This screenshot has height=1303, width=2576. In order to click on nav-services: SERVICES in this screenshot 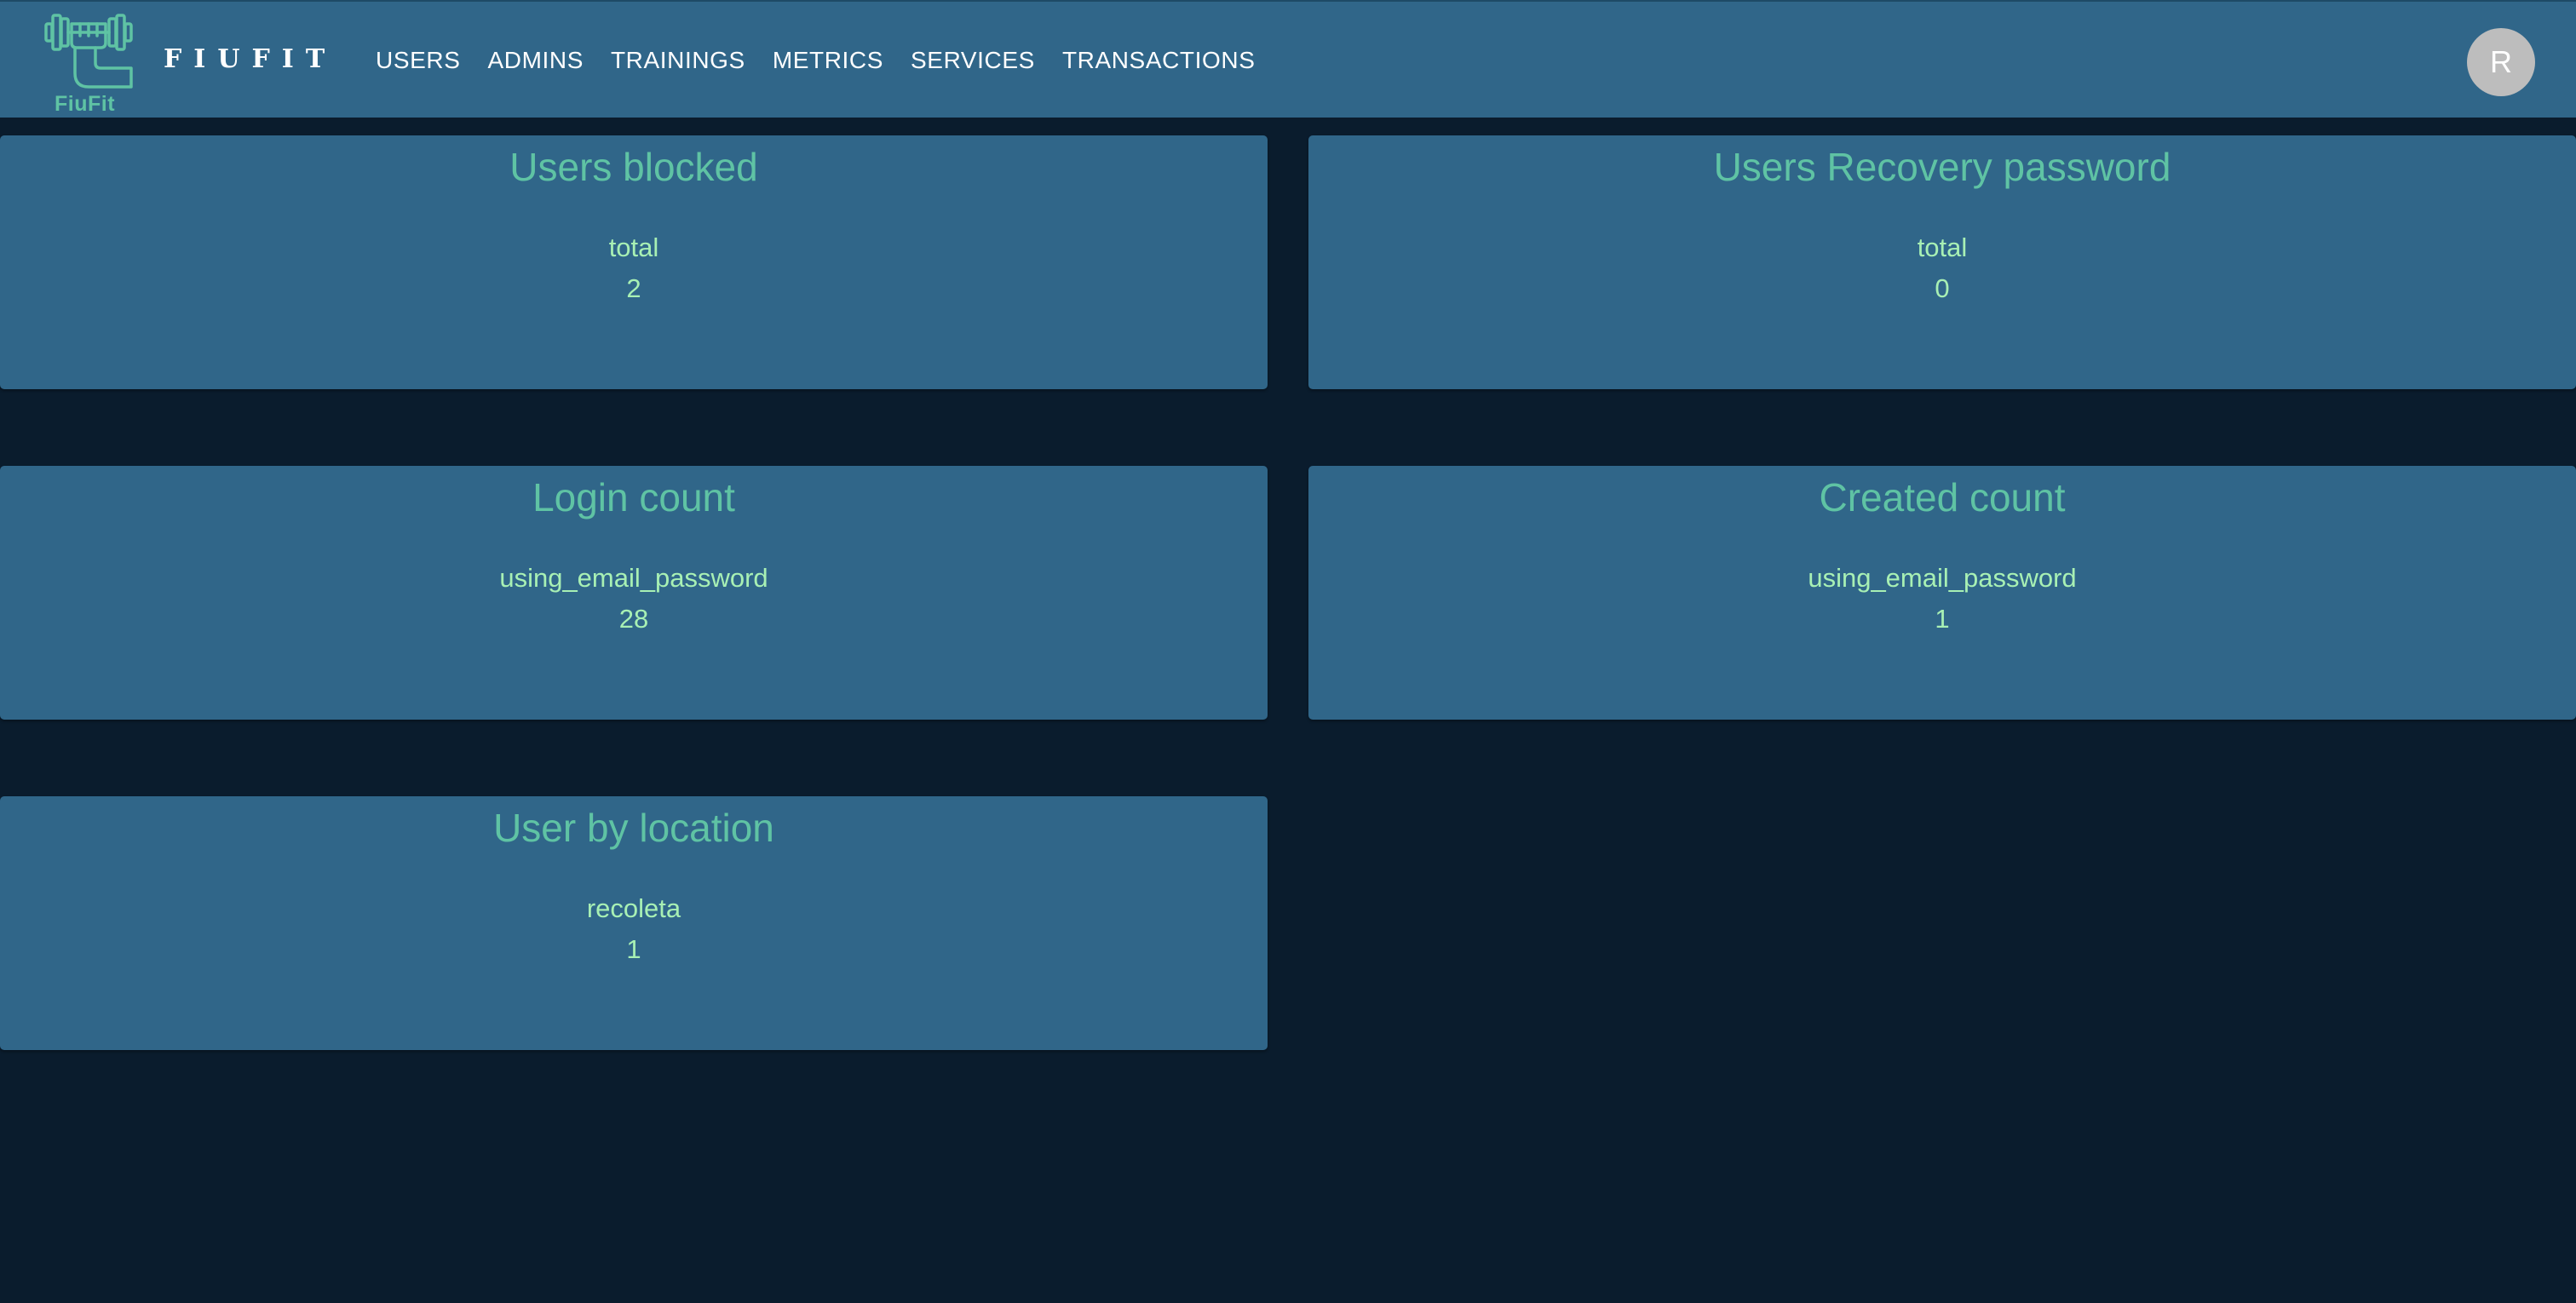, I will do `click(973, 61)`.